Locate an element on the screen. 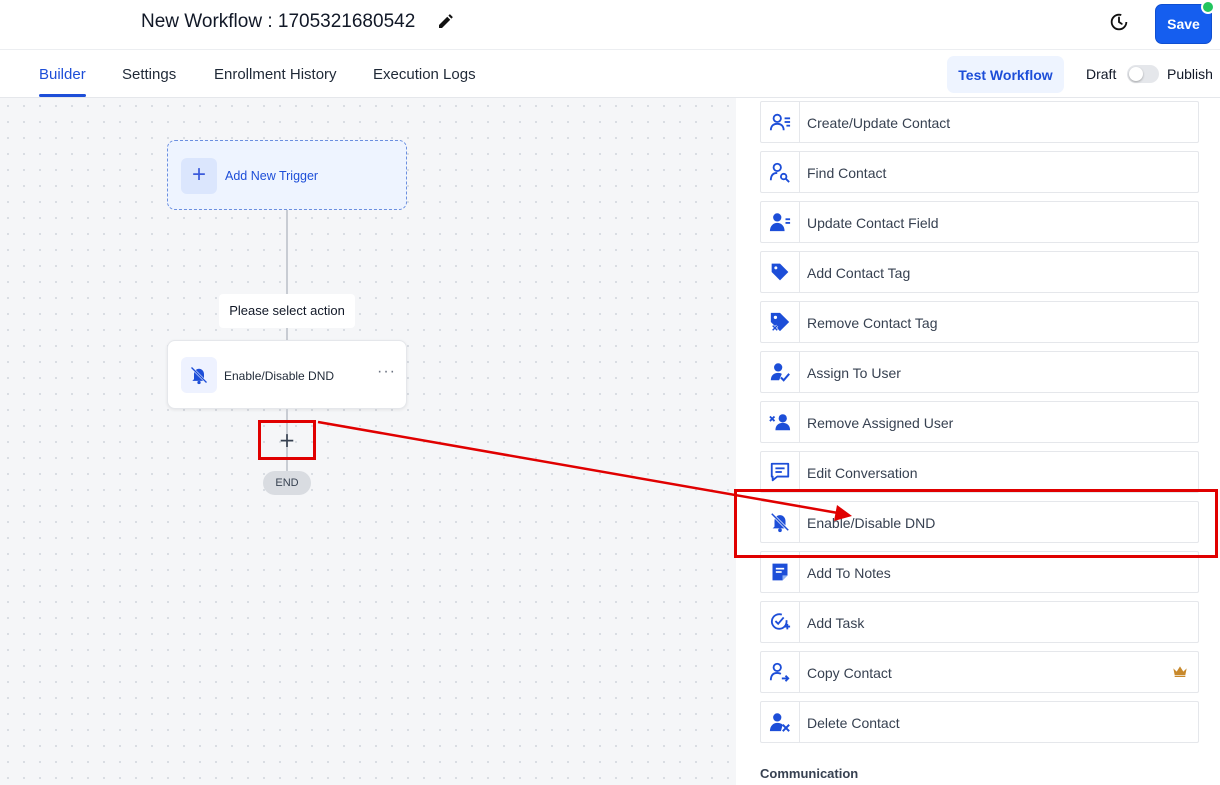 The width and height of the screenshot is (1220, 785). action-card-dnd: Enable/Disable DND ··· is located at coordinates (287, 374).